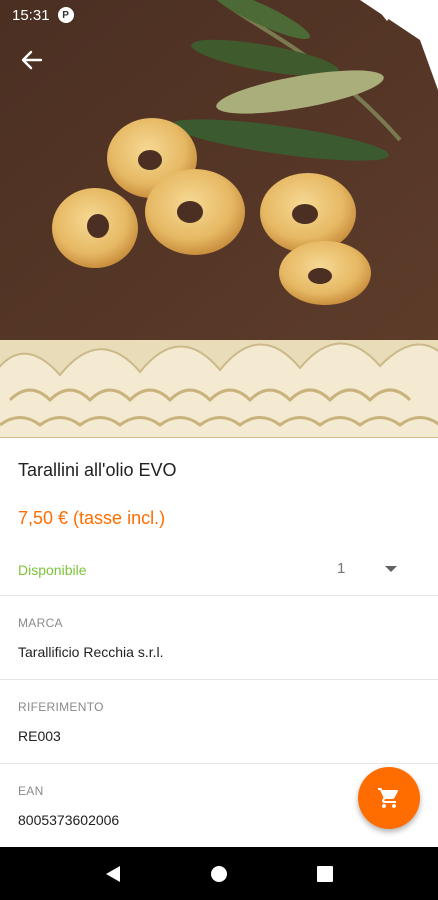  I want to click on nav-home-button, so click(219, 874).